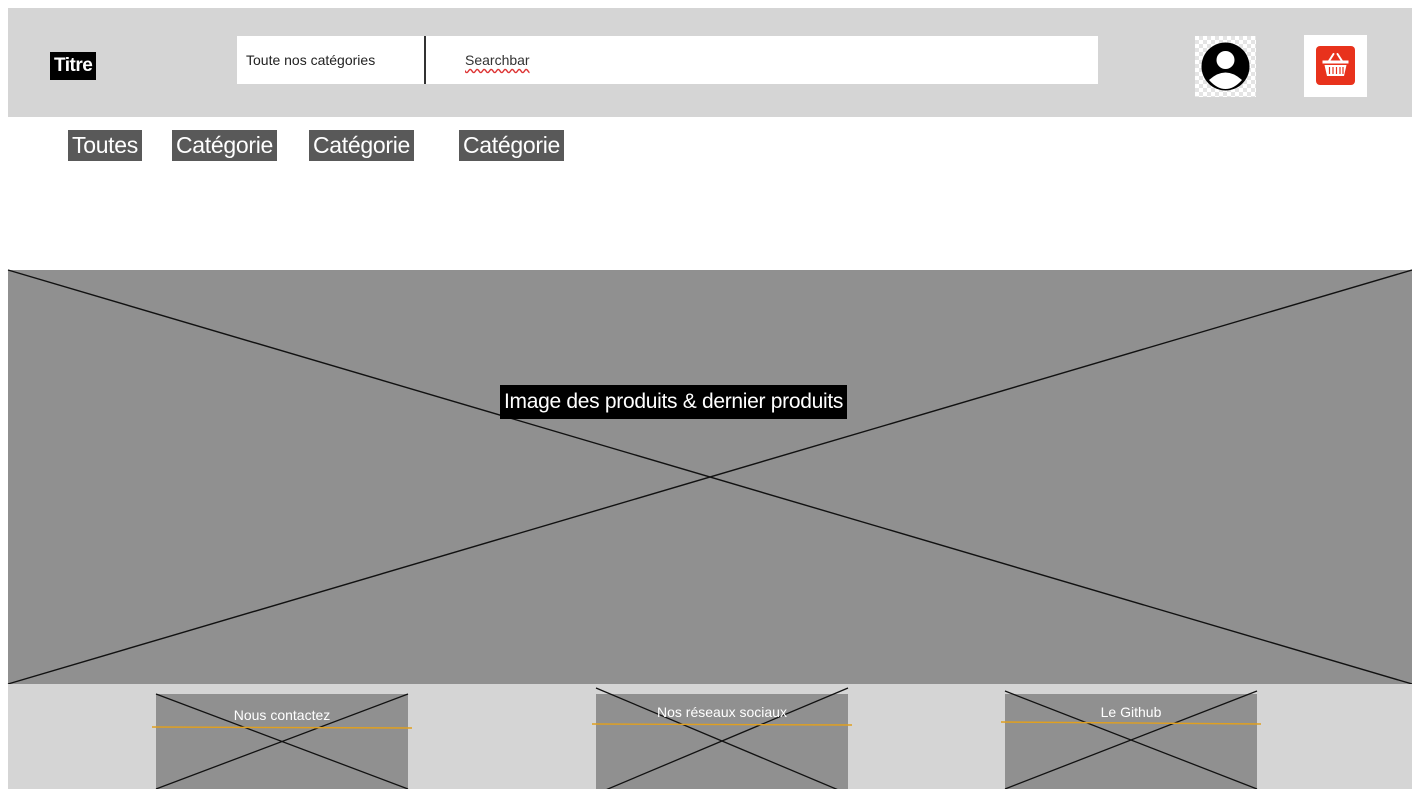 The image size is (1412, 789). What do you see at coordinates (1131, 712) in the screenshot?
I see `footer-link-label: Le Github` at bounding box center [1131, 712].